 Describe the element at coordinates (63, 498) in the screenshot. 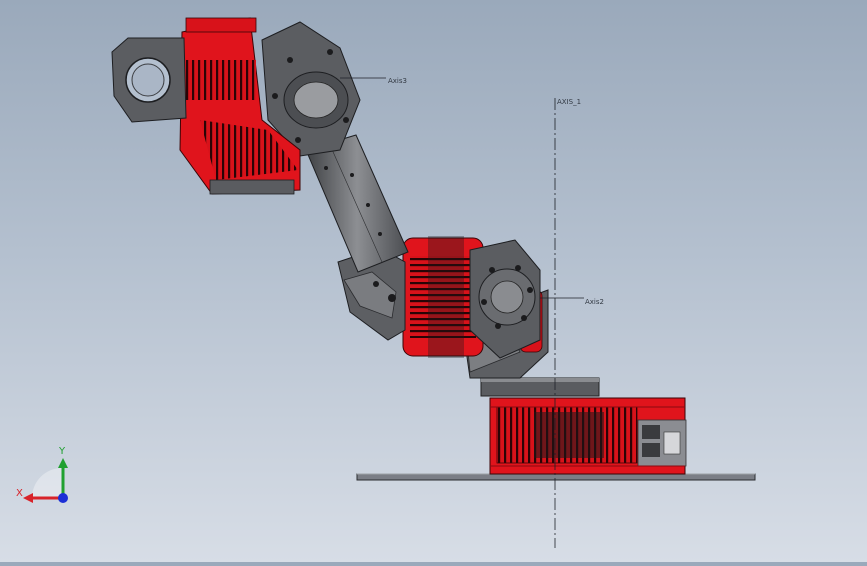

I see `triad-z-axis-icon` at that location.